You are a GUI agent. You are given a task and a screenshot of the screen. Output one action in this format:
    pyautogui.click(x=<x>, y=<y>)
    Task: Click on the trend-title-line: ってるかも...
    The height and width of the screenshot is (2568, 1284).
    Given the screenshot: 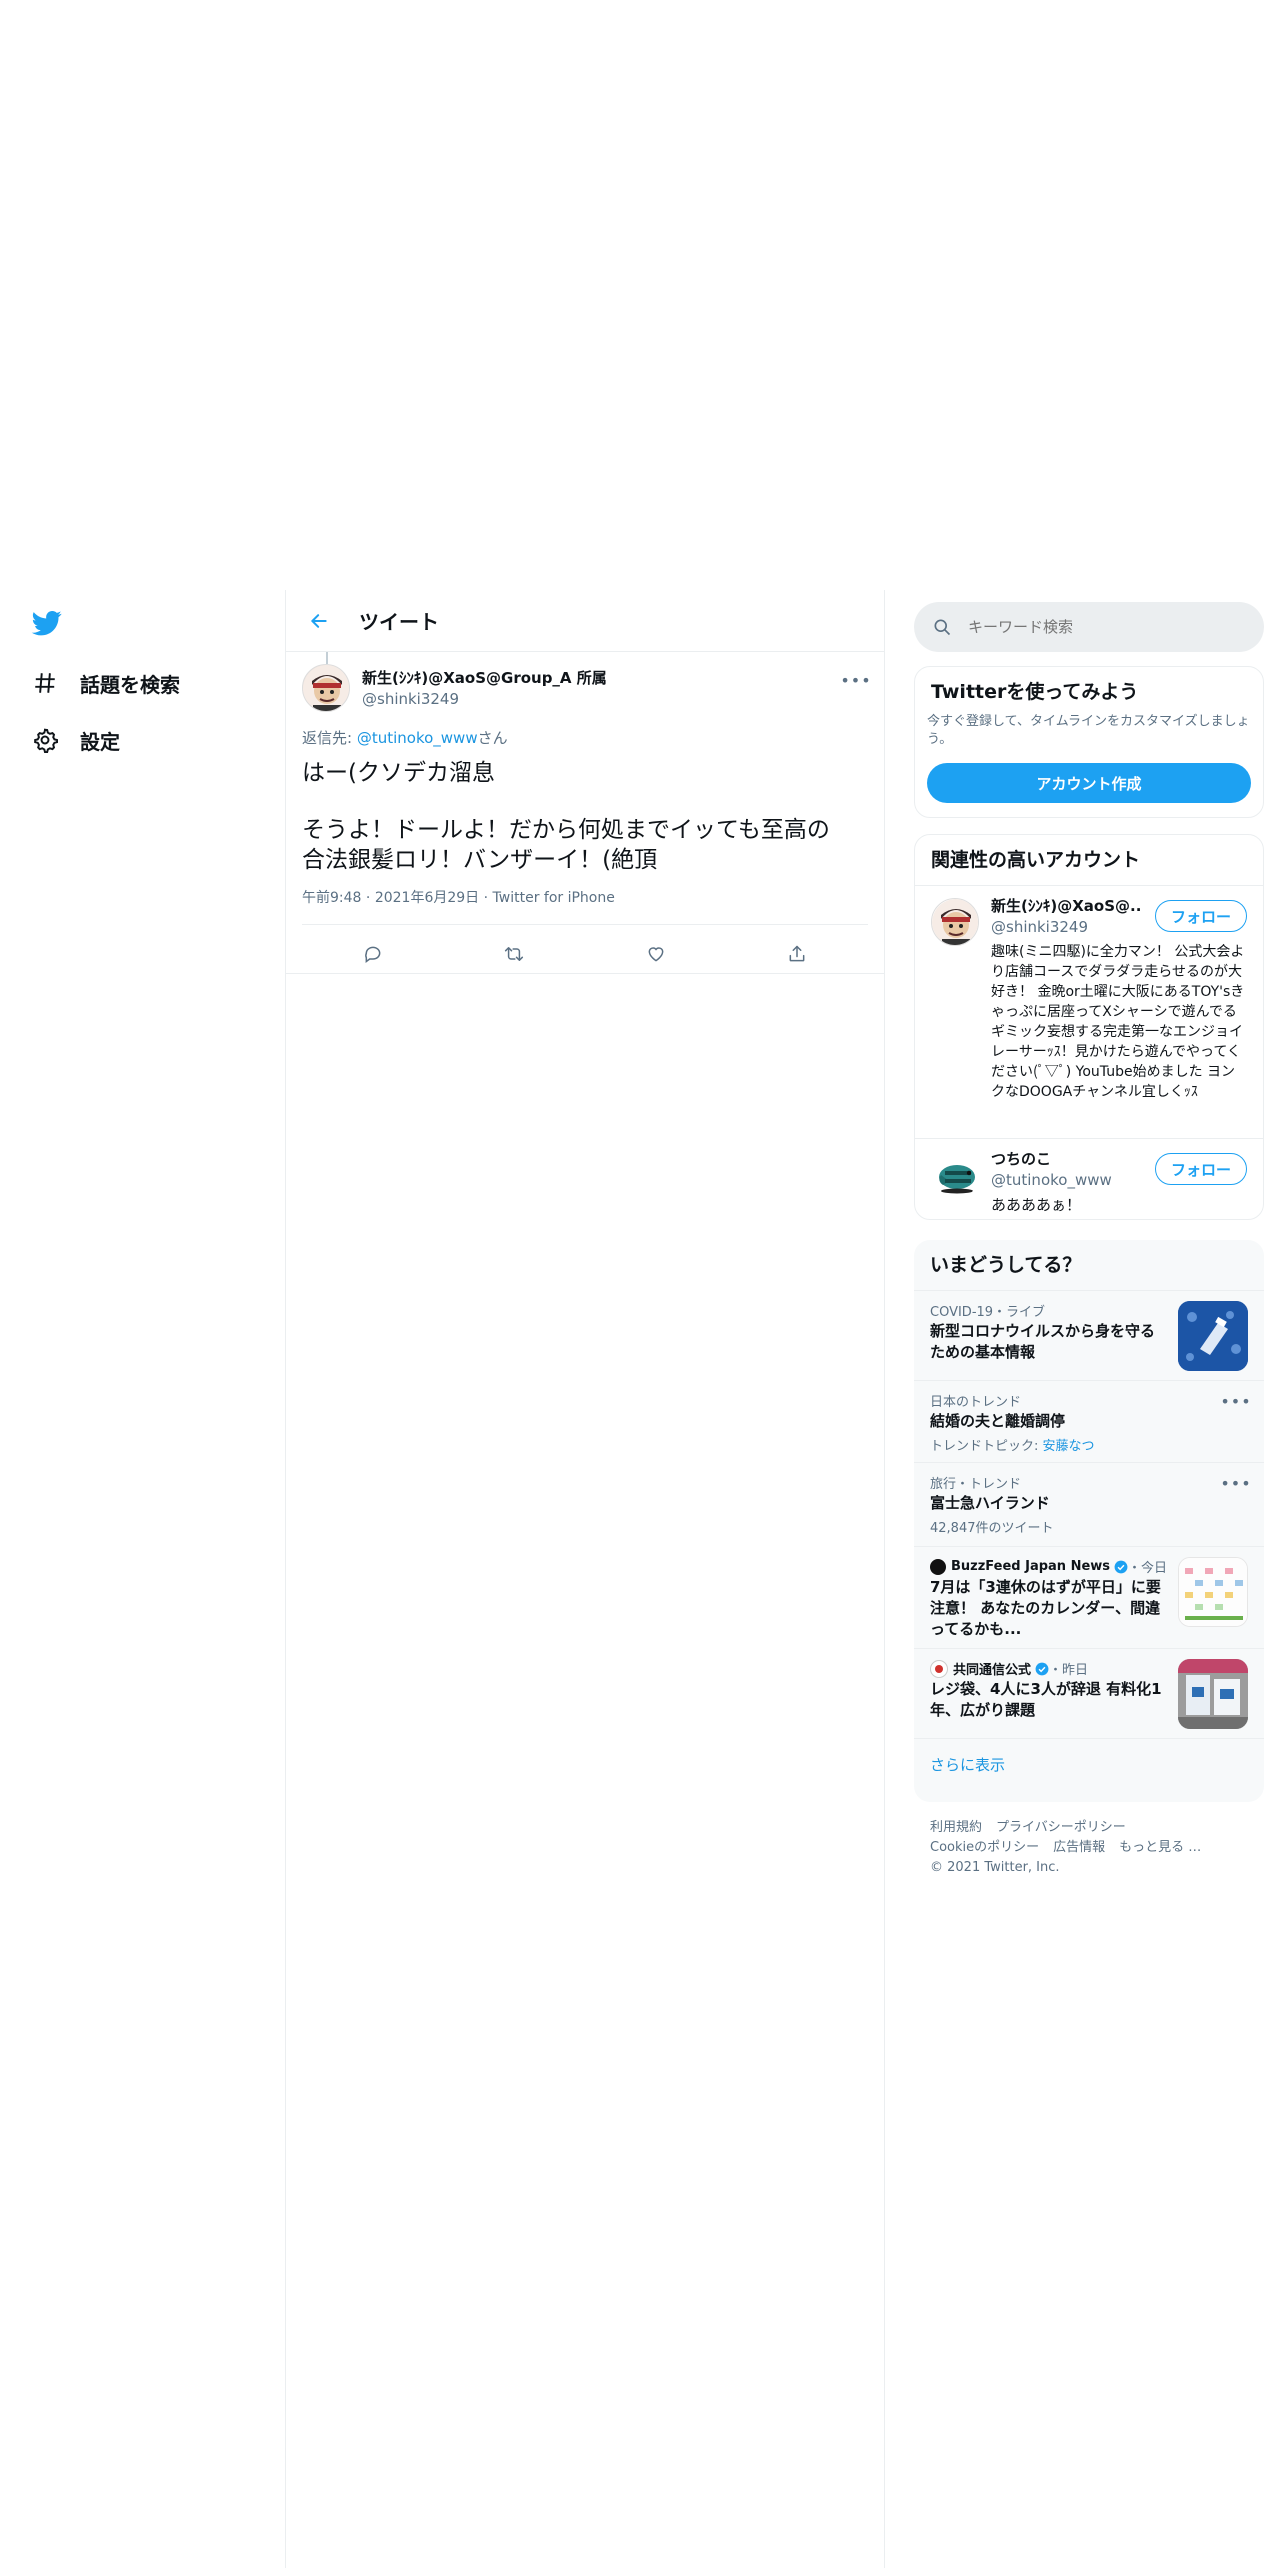 What is the action you would take?
    pyautogui.click(x=976, y=1629)
    